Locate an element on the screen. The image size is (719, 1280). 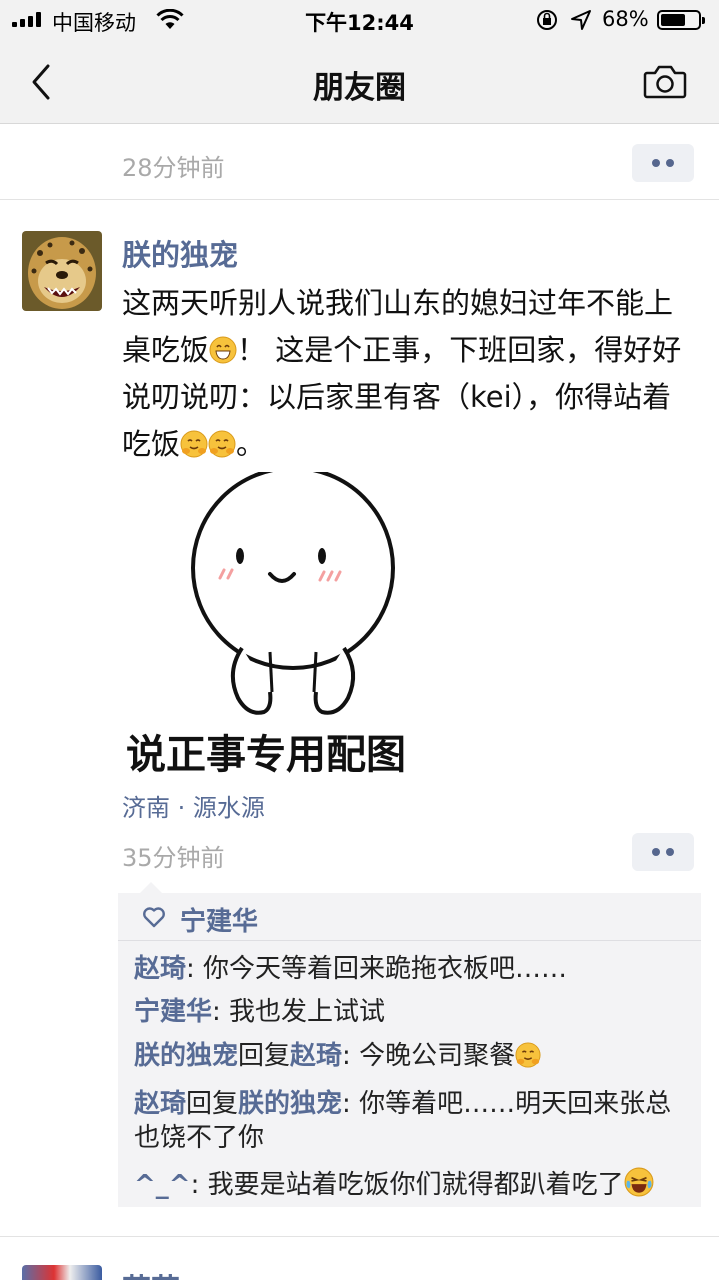
next-post-author: 花花 is located at coordinates (151, 1273).